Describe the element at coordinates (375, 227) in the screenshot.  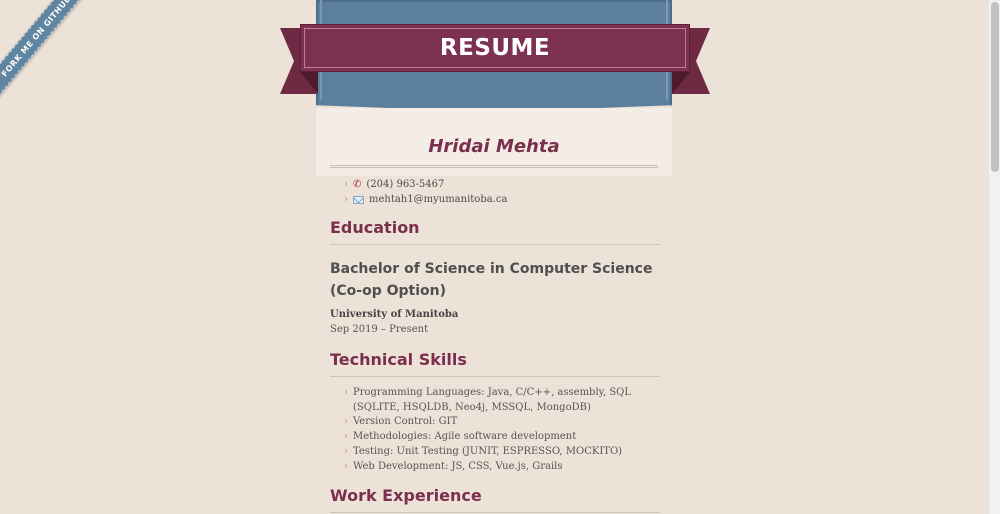
I see `education-heading: Education` at that location.